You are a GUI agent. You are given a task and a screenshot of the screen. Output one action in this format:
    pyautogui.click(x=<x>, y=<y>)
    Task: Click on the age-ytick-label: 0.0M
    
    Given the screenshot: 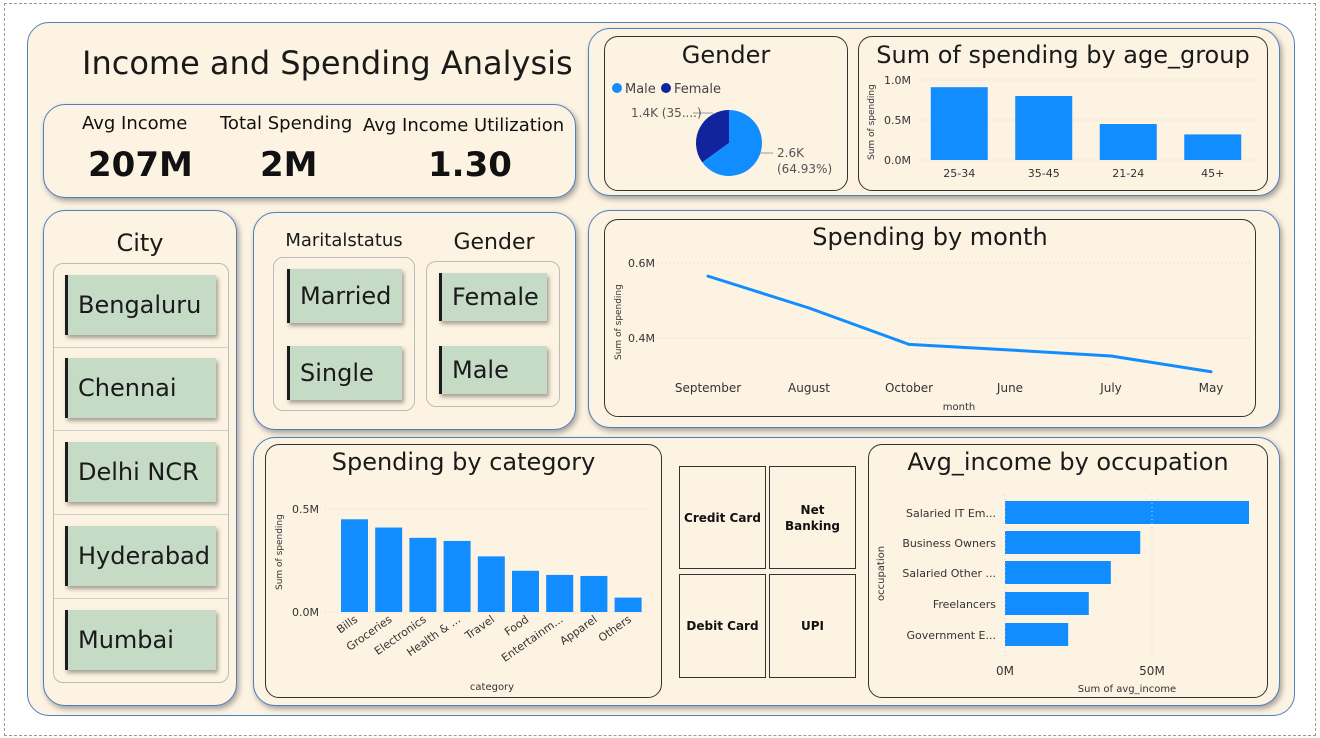 What is the action you would take?
    pyautogui.click(x=897, y=160)
    